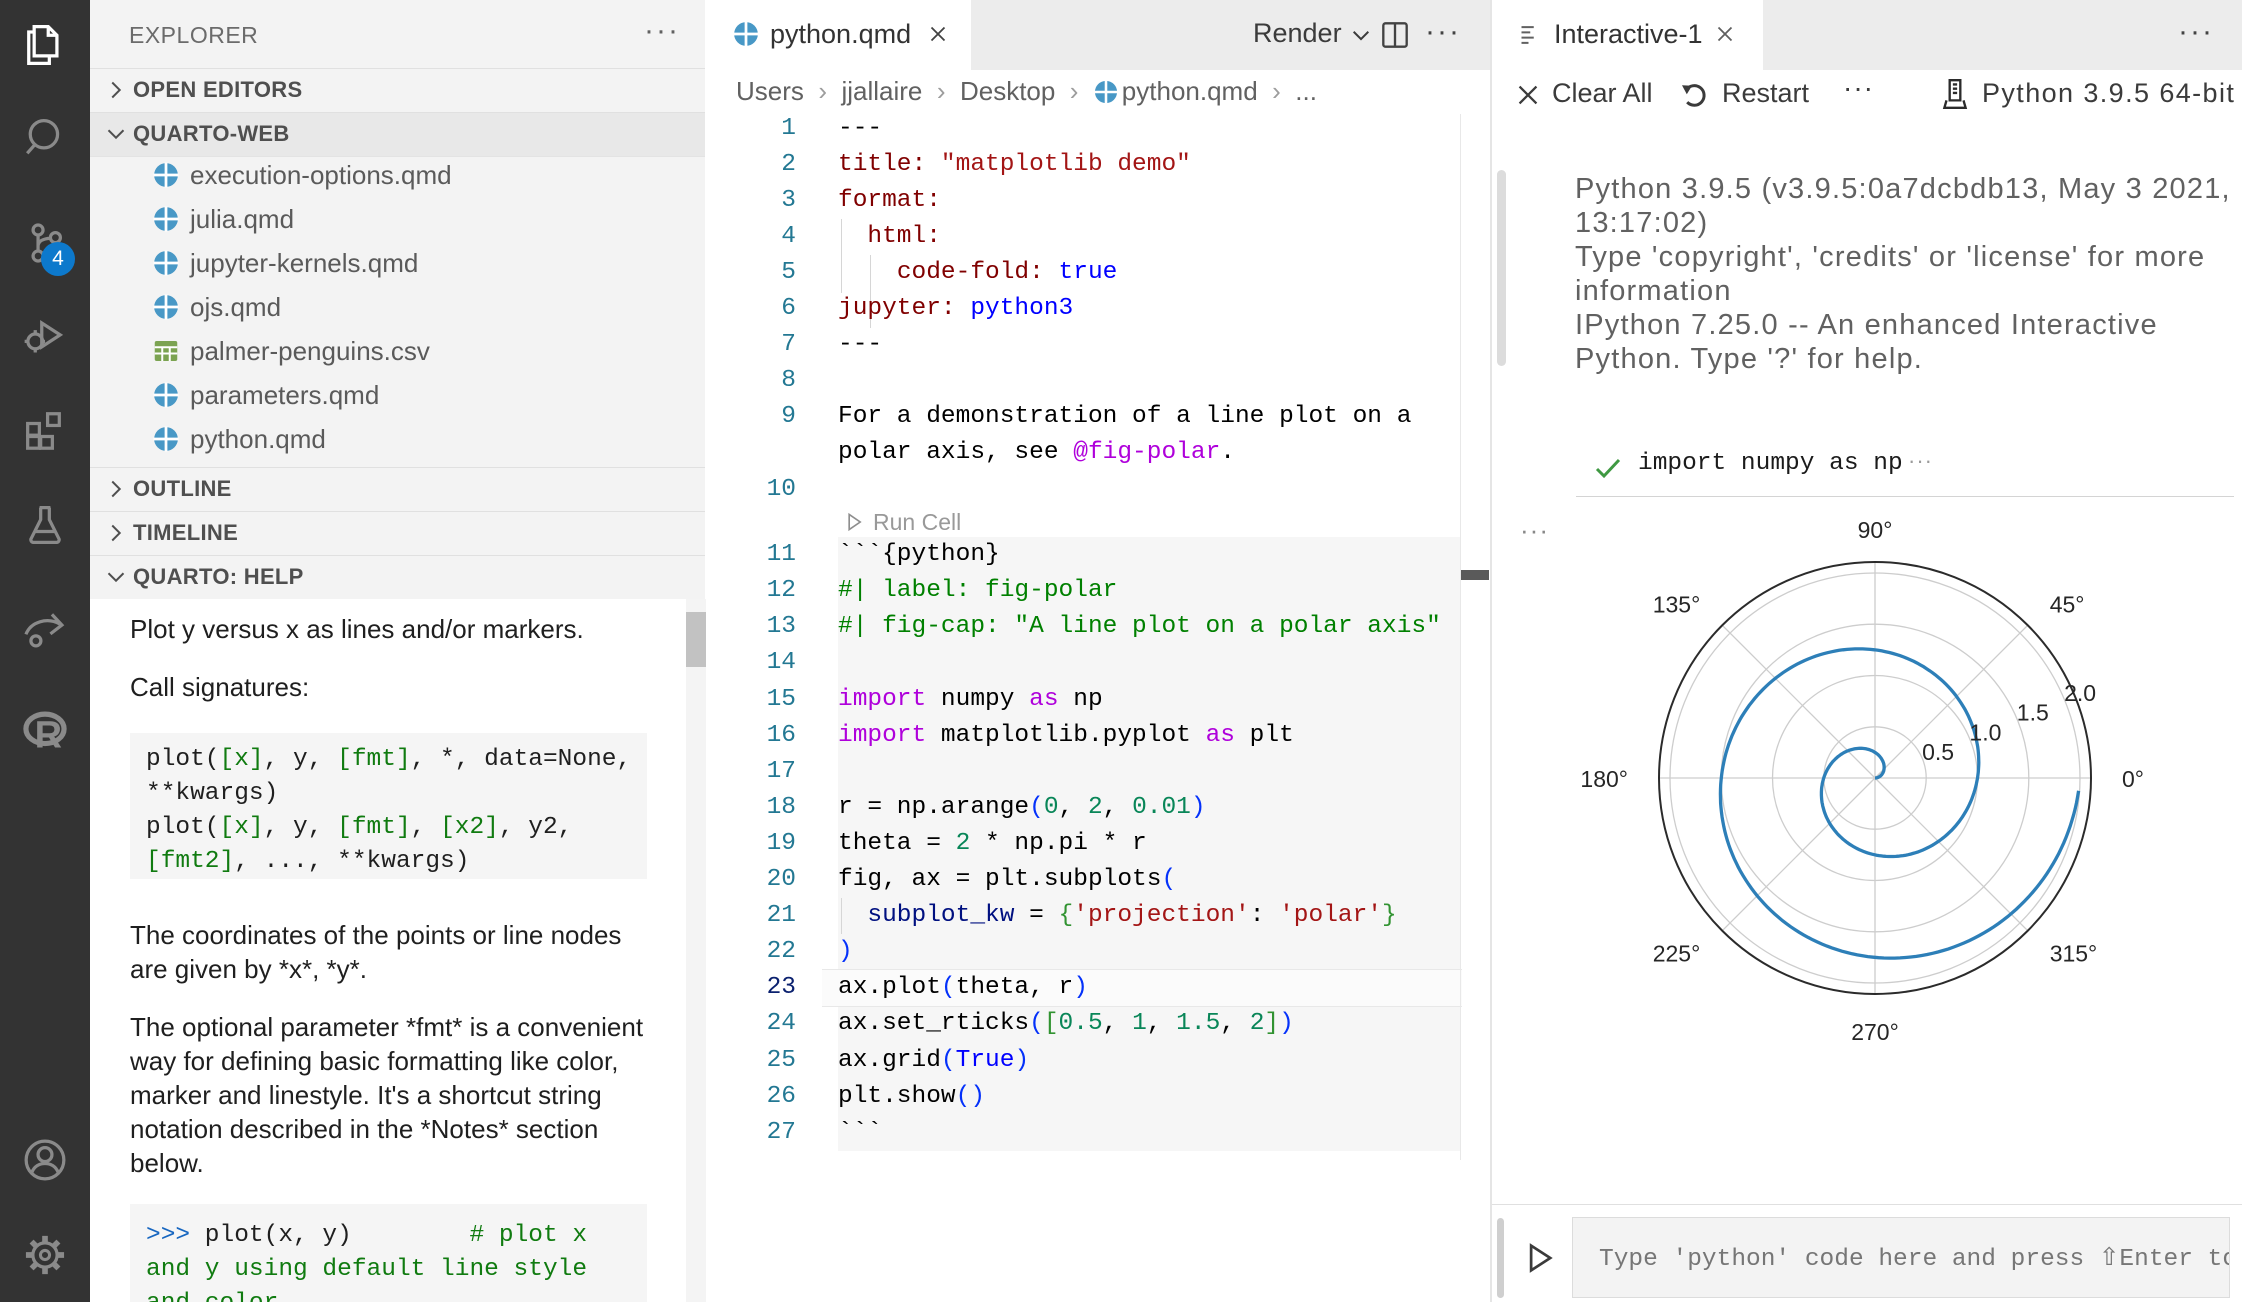 The image size is (2242, 1302). What do you see at coordinates (2067, 604) in the screenshot?
I see `svg-text: 45°` at bounding box center [2067, 604].